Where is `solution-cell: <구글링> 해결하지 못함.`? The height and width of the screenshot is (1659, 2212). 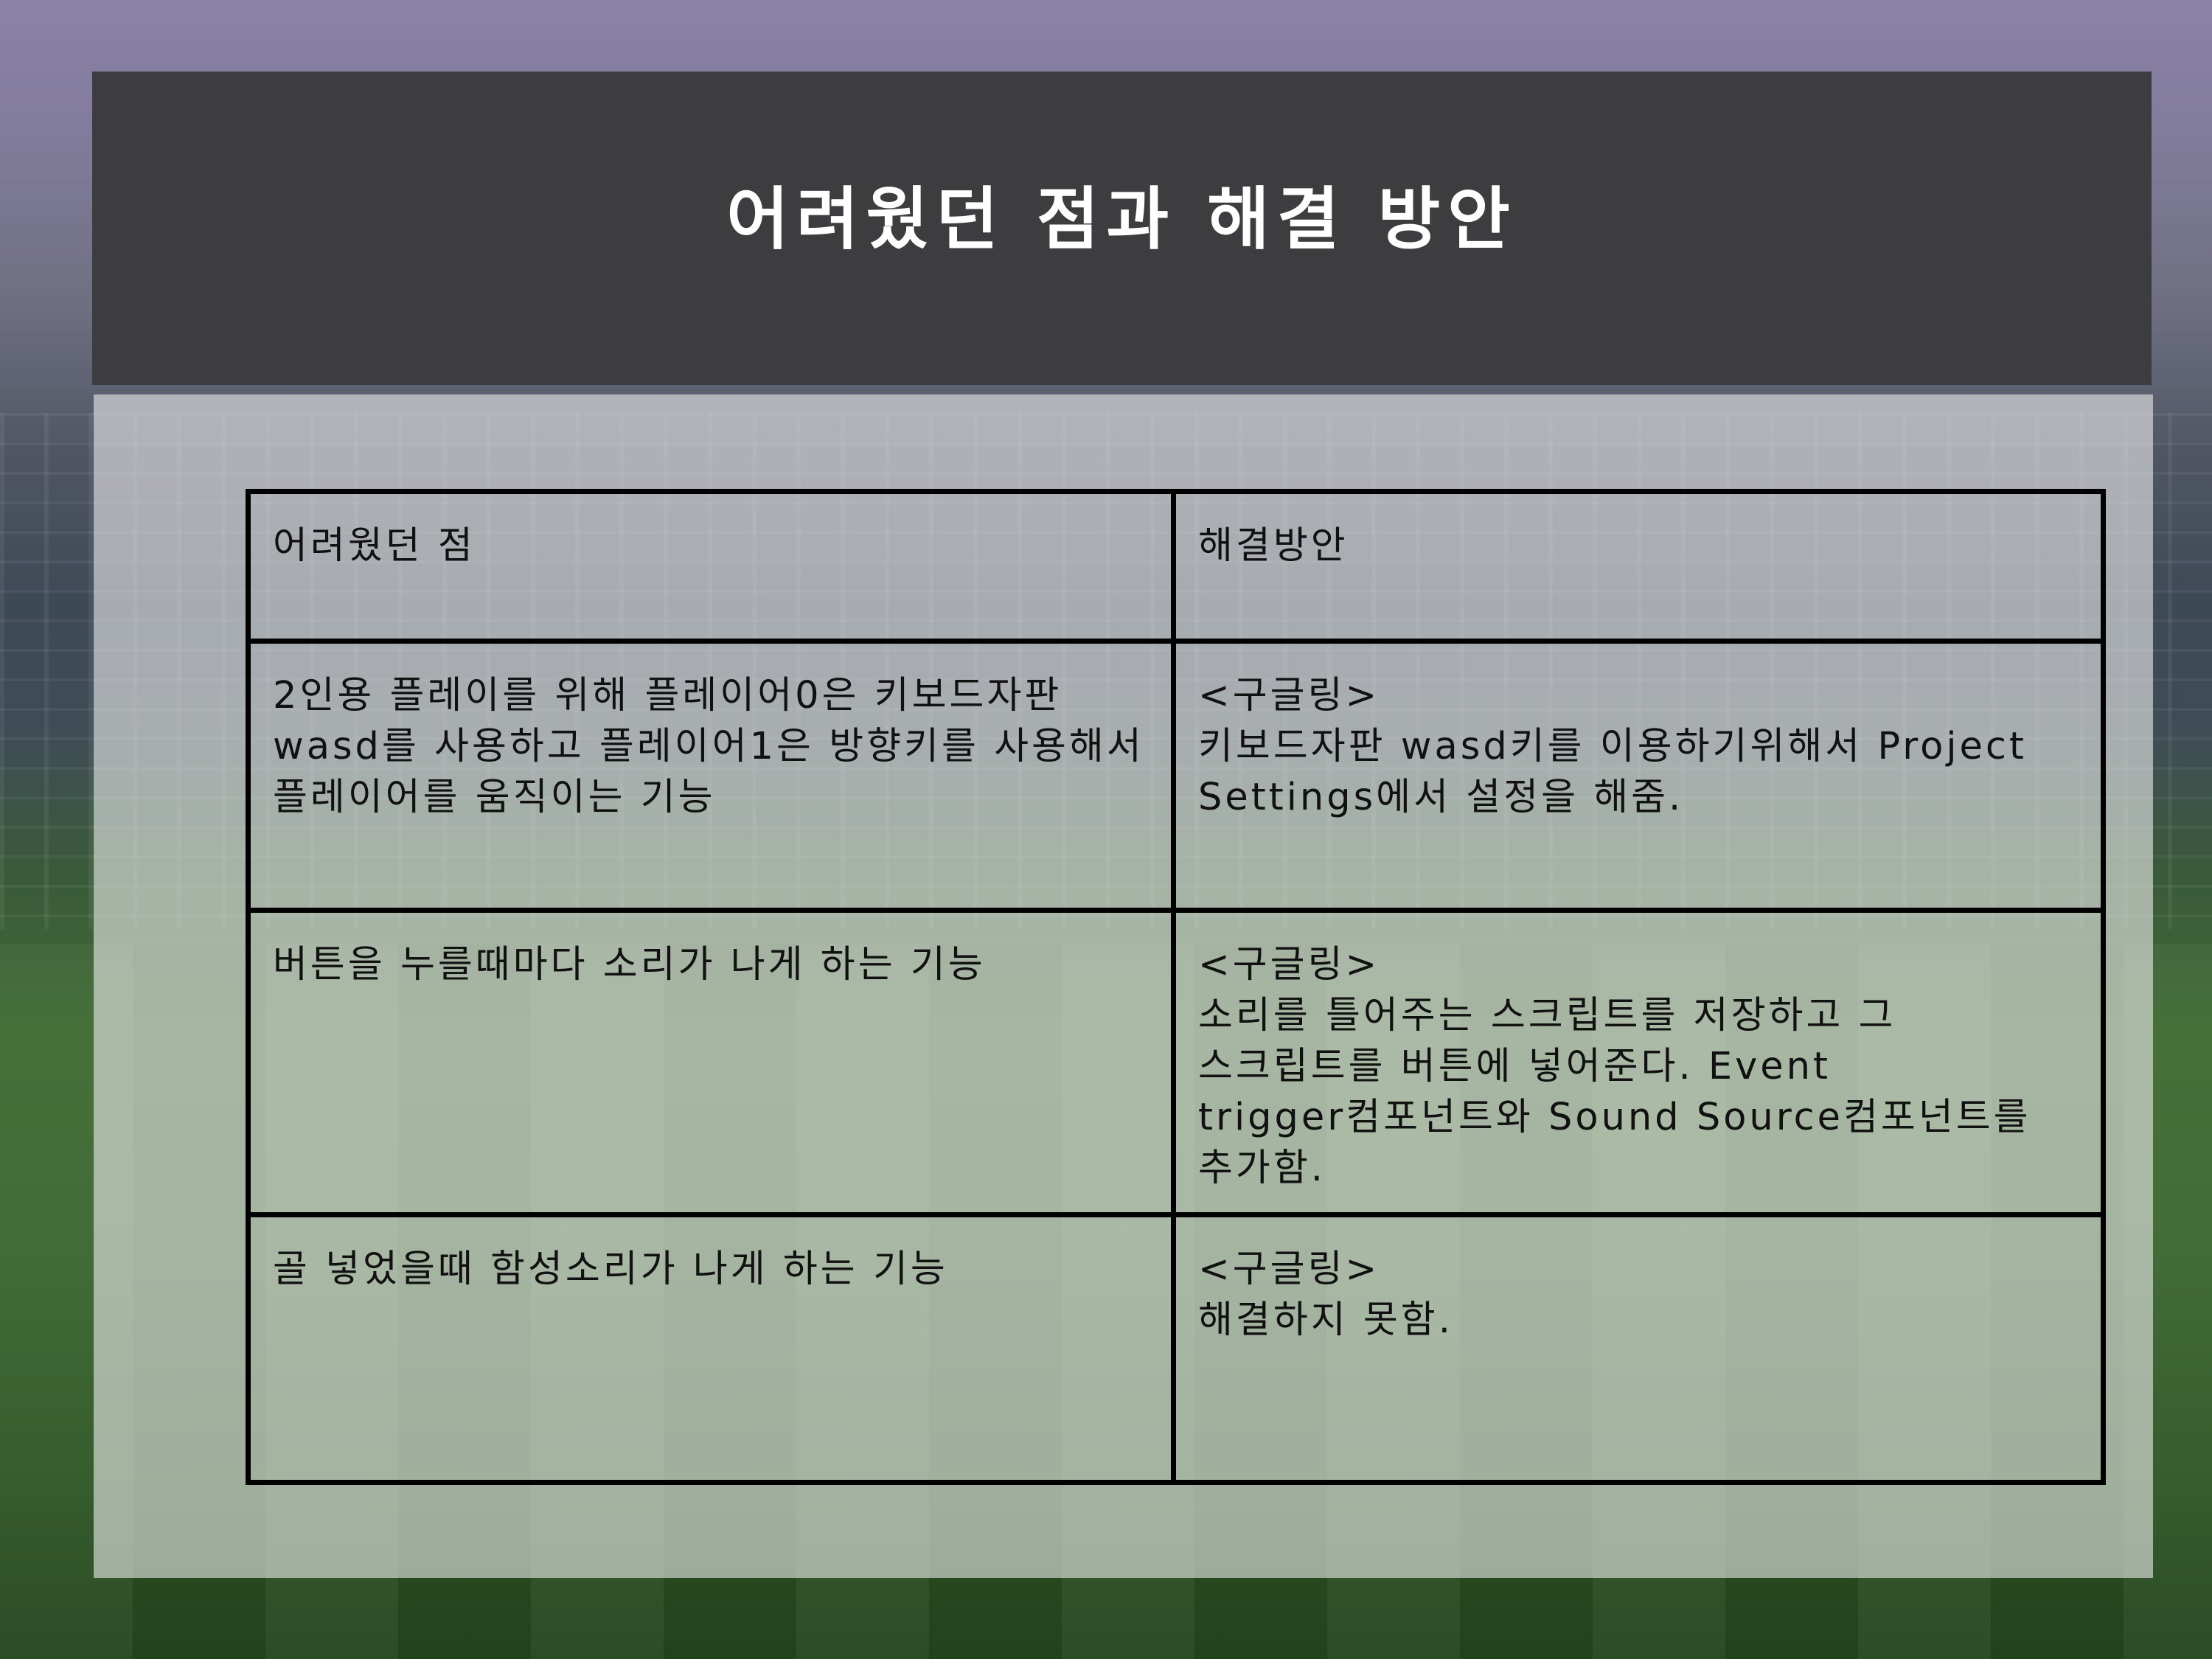 solution-cell: <구글링> 해결하지 못함. is located at coordinates (1638, 1348).